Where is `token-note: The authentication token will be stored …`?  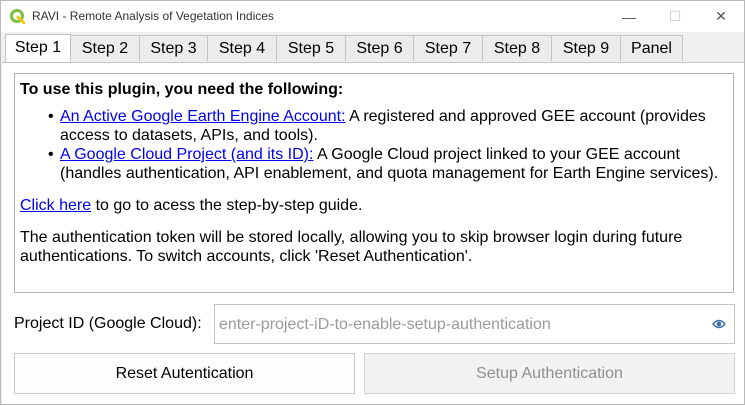 token-note: The authentication token will be stored … is located at coordinates (351, 247).